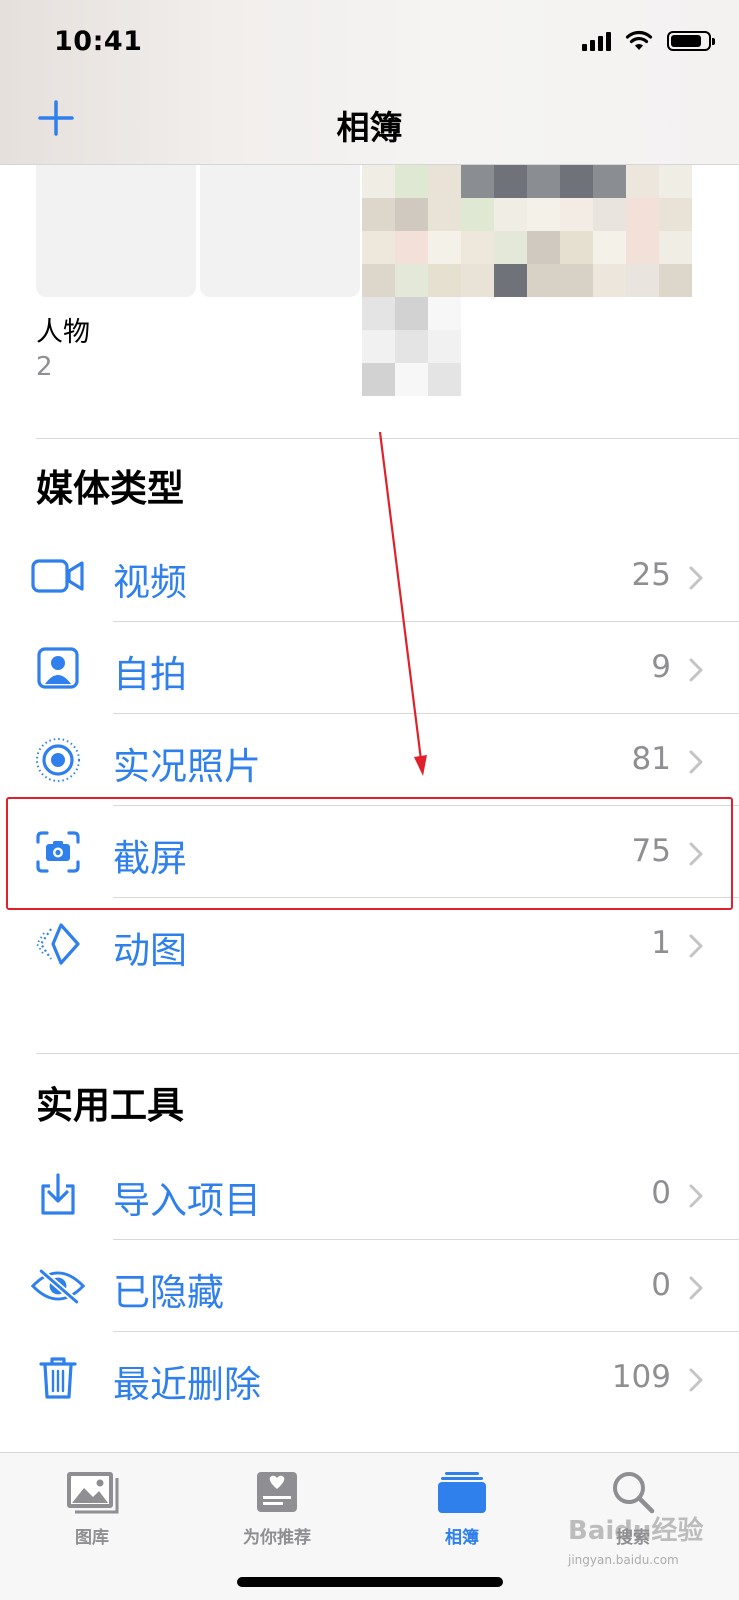 Image resolution: width=739 pixels, height=1600 pixels. What do you see at coordinates (369, 1194) in the screenshot?
I see `list-item-imports: 导入项目 0` at bounding box center [369, 1194].